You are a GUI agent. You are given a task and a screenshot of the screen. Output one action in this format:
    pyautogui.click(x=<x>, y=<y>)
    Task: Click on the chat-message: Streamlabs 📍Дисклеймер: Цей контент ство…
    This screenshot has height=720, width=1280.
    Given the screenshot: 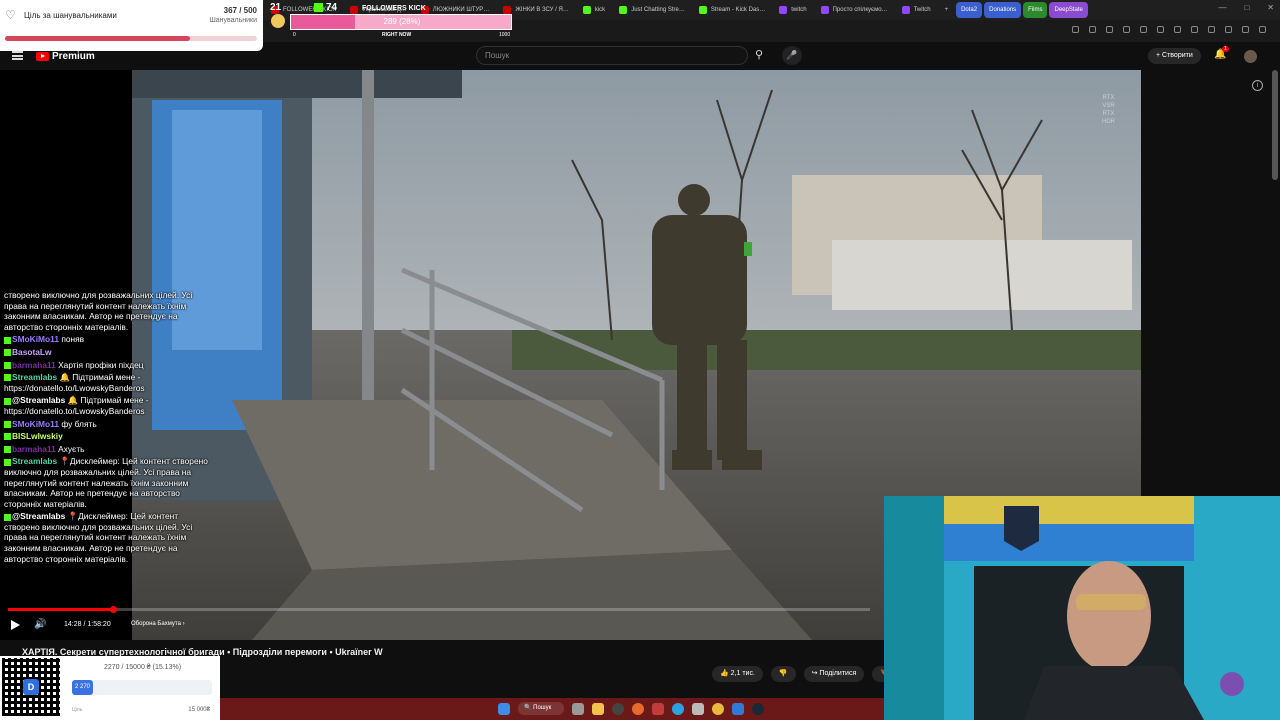 What is the action you would take?
    pyautogui.click(x=110, y=482)
    